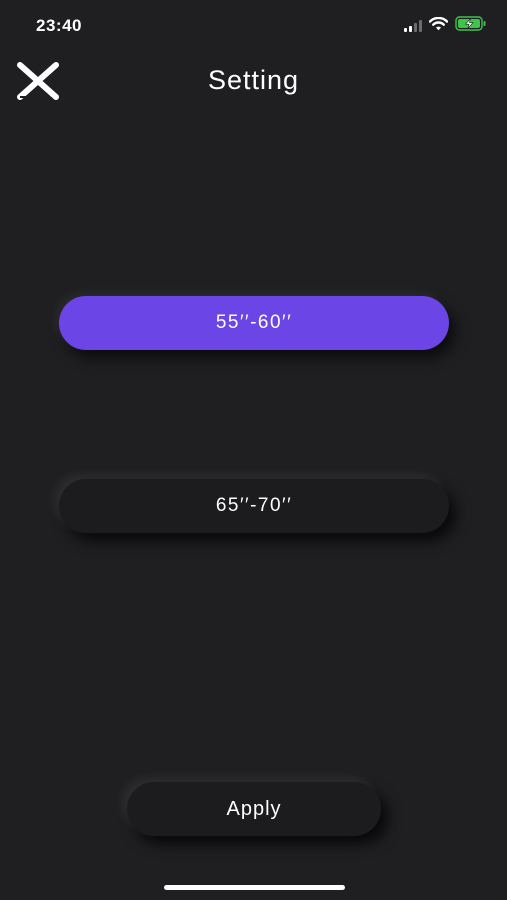  I want to click on size-option-65-70: 65′′-70′′, so click(254, 506).